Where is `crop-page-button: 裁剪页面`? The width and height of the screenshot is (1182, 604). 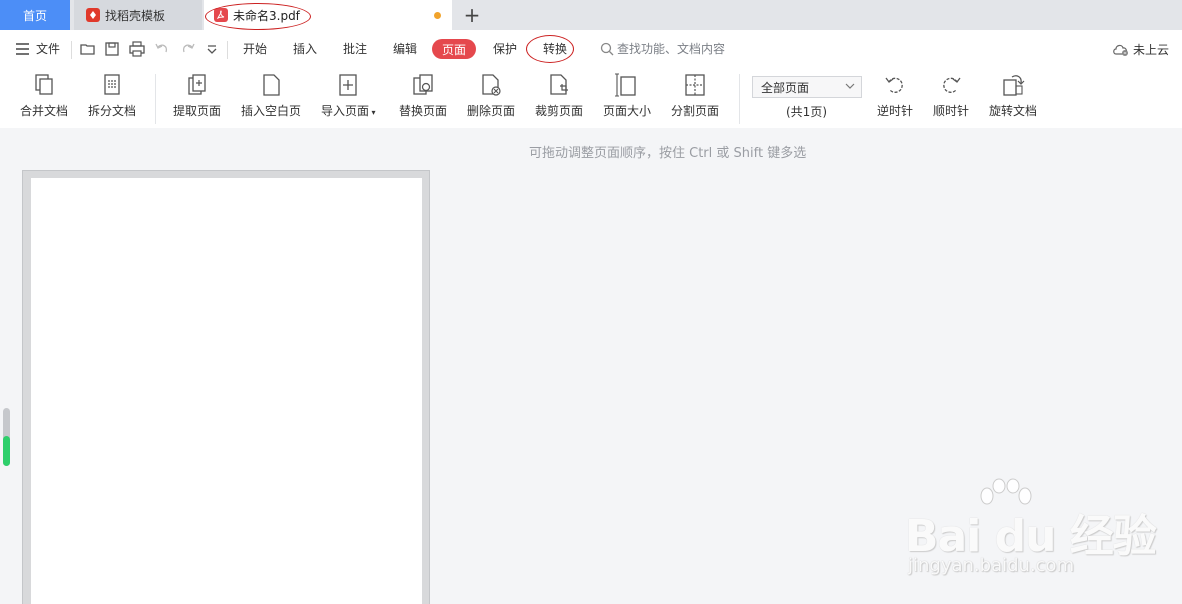
crop-page-button: 裁剪页面 is located at coordinates (559, 98).